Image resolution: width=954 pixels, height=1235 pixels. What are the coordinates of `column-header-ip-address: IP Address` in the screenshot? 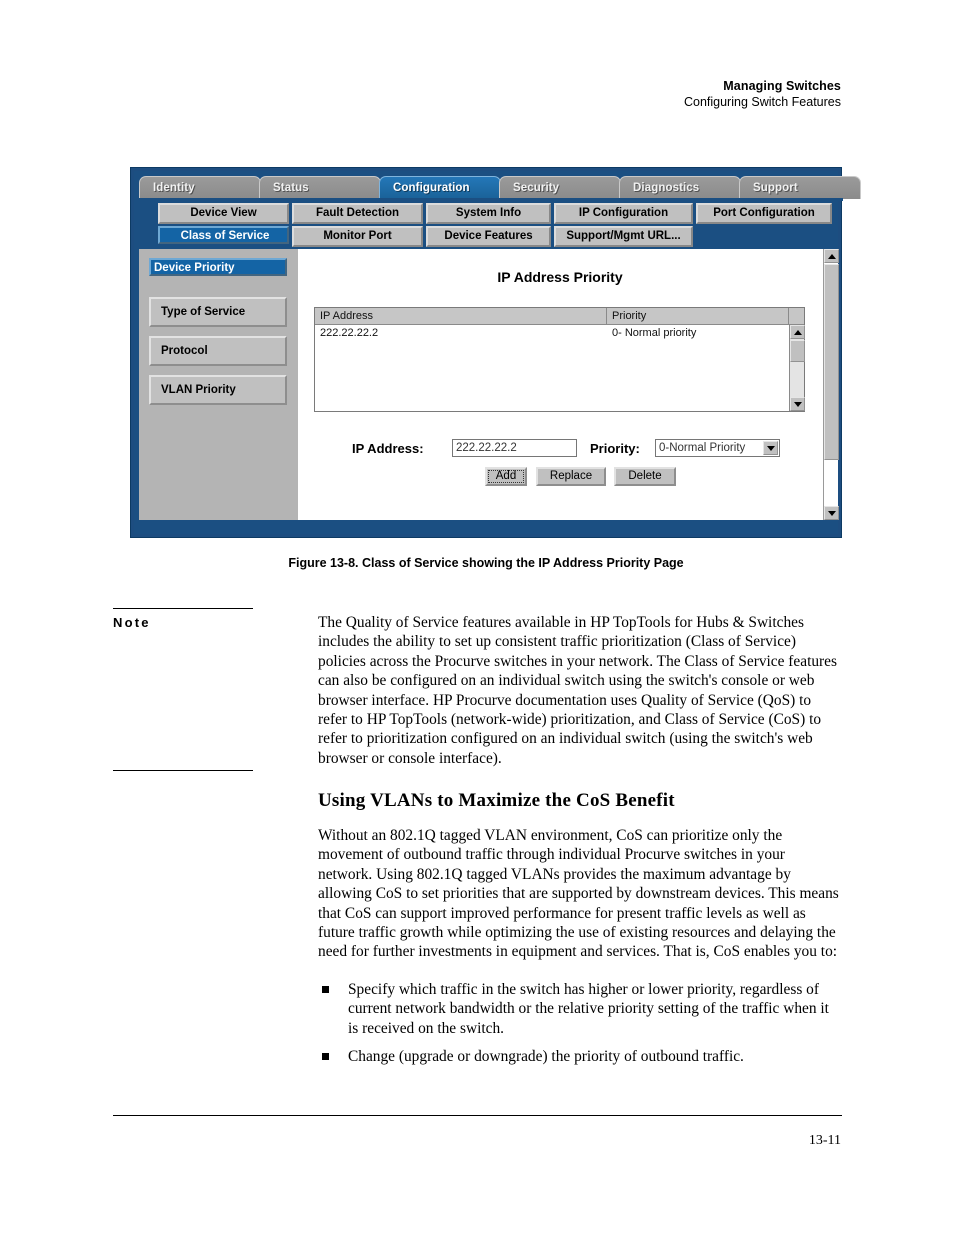 It's located at (461, 316).